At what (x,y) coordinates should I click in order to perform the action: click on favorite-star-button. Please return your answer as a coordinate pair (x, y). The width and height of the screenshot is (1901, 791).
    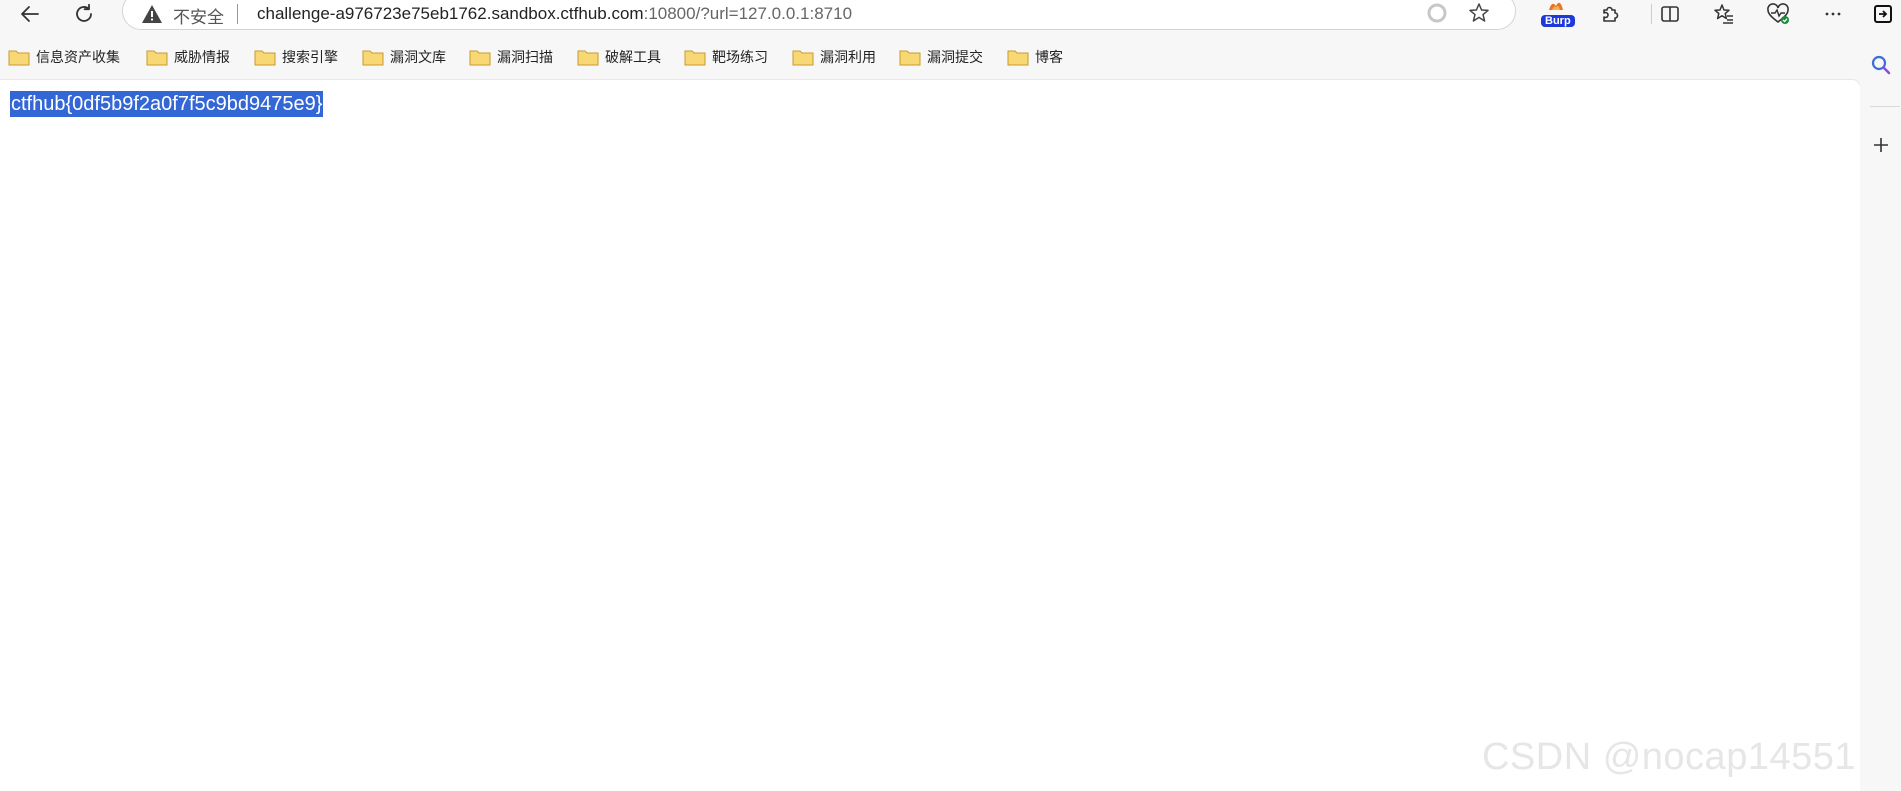
    Looking at the image, I should click on (1479, 13).